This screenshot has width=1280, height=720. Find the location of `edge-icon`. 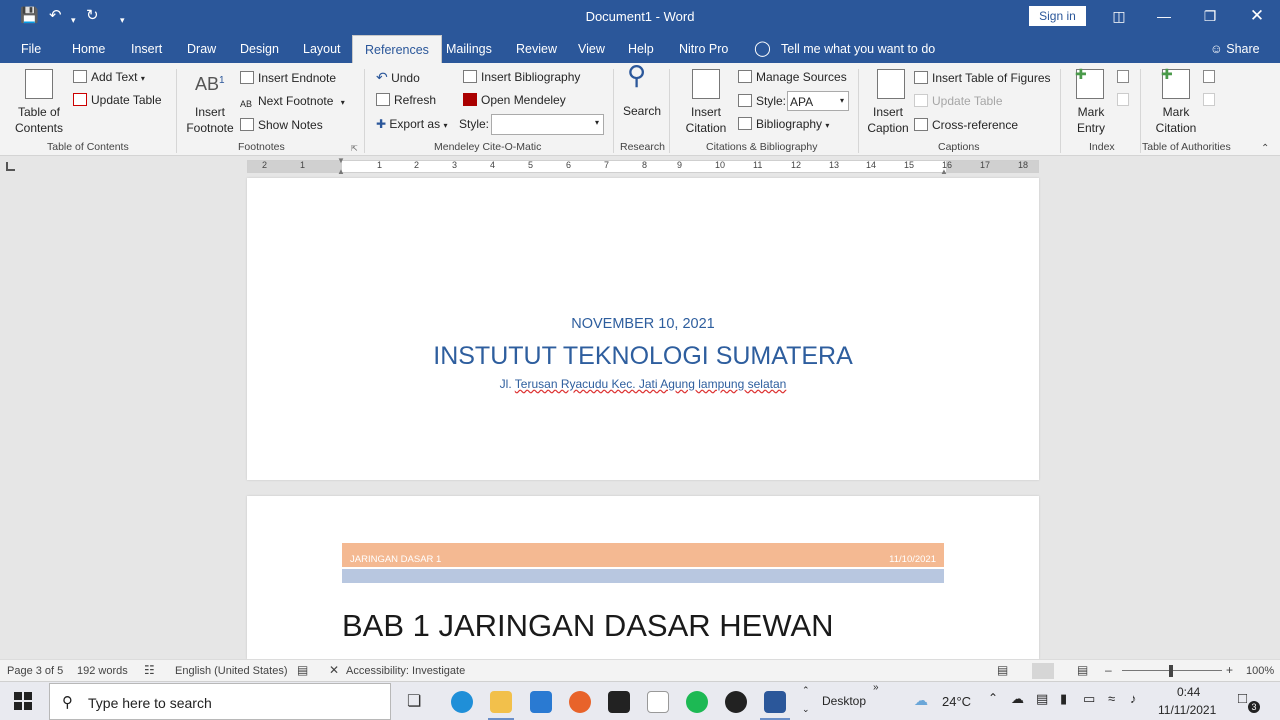

edge-icon is located at coordinates (462, 702).